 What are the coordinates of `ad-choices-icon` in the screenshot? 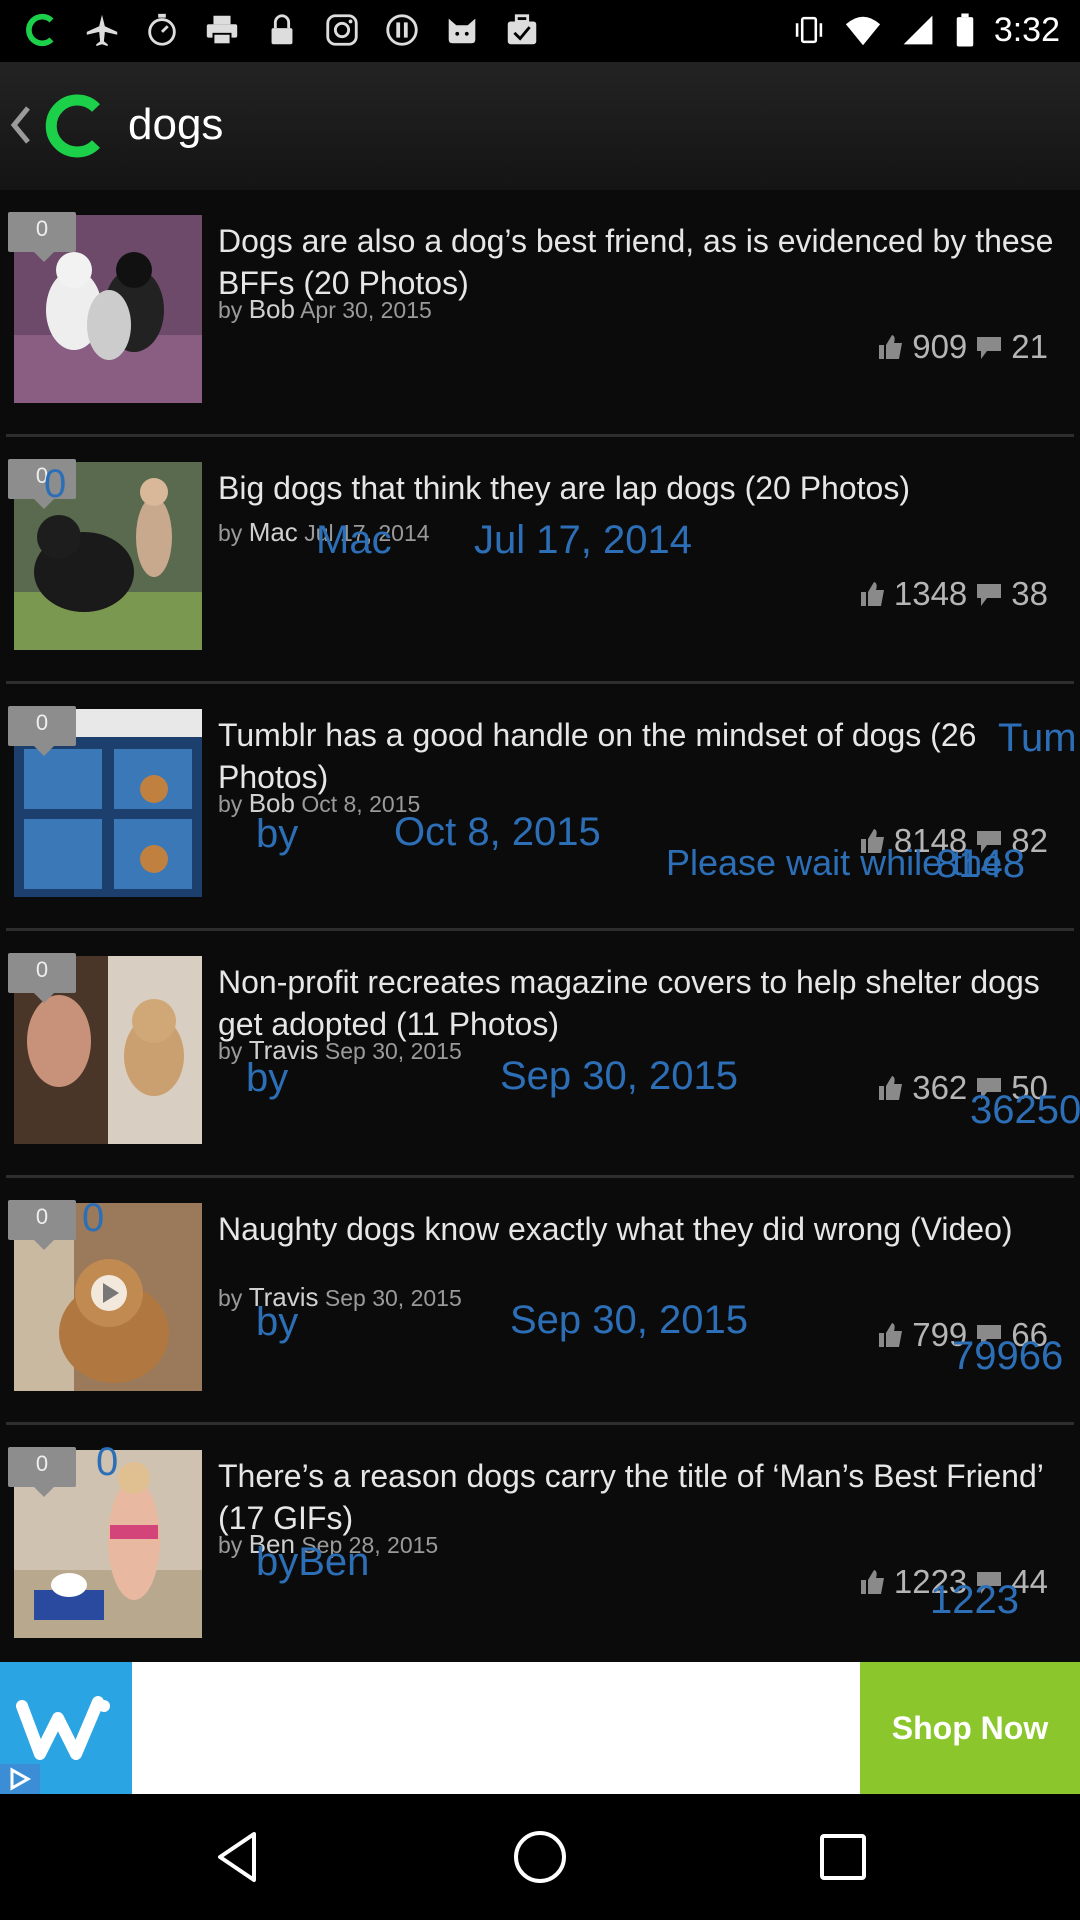 It's located at (20, 1779).